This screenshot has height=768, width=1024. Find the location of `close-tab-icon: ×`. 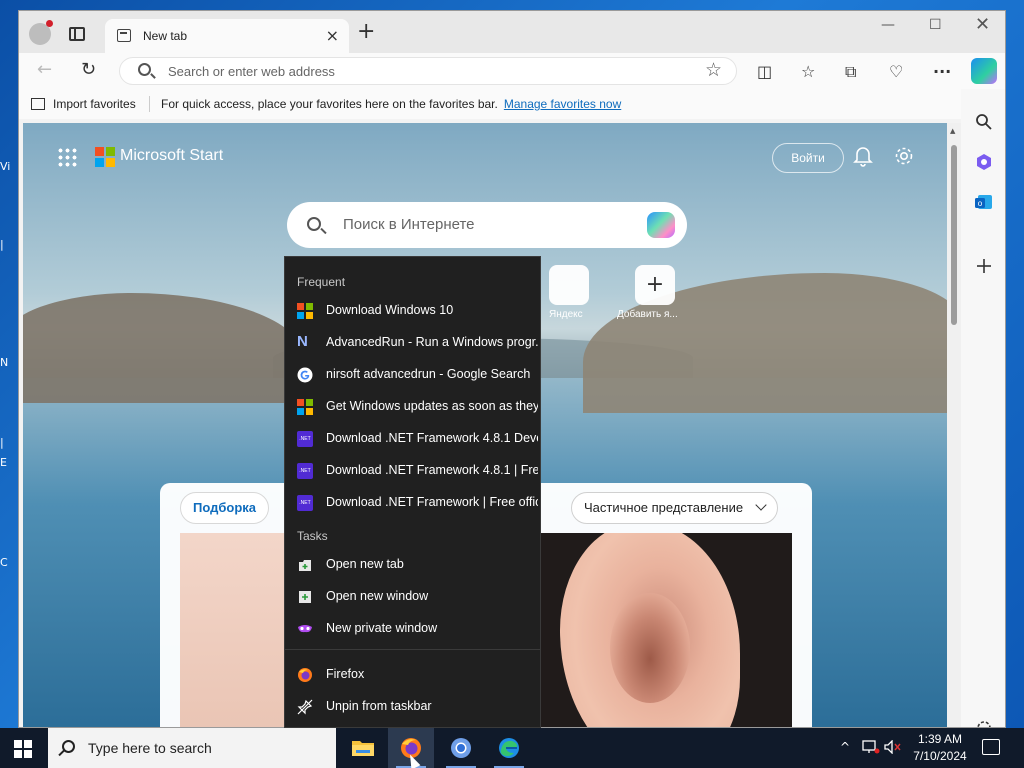

close-tab-icon: × is located at coordinates (332, 35).